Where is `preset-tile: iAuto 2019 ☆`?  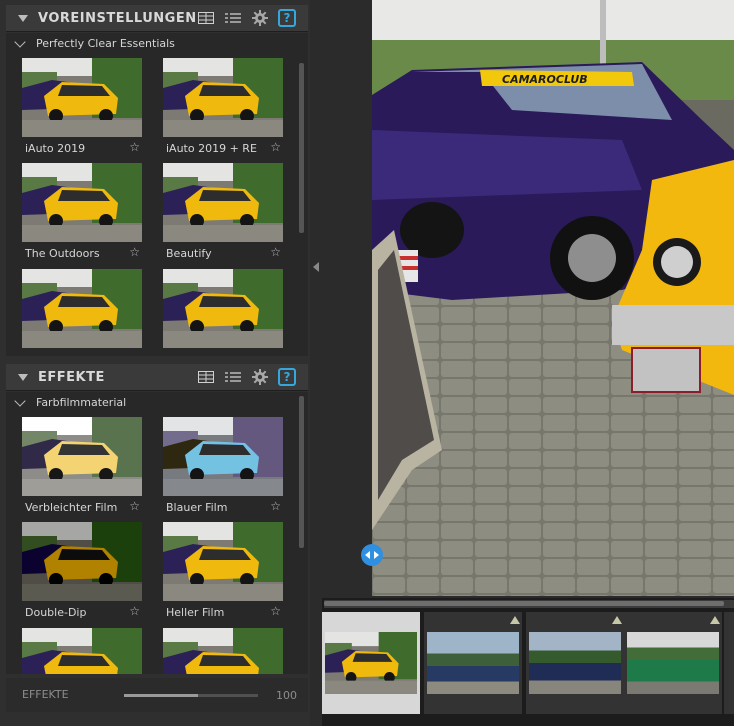 preset-tile: iAuto 2019 ☆ is located at coordinates (82, 106).